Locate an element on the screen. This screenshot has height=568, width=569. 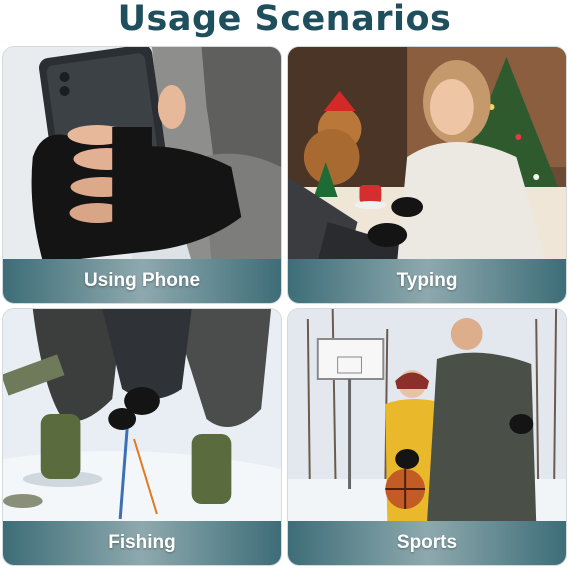
page-title: Usage Scenarios is located at coordinates (284, 19).